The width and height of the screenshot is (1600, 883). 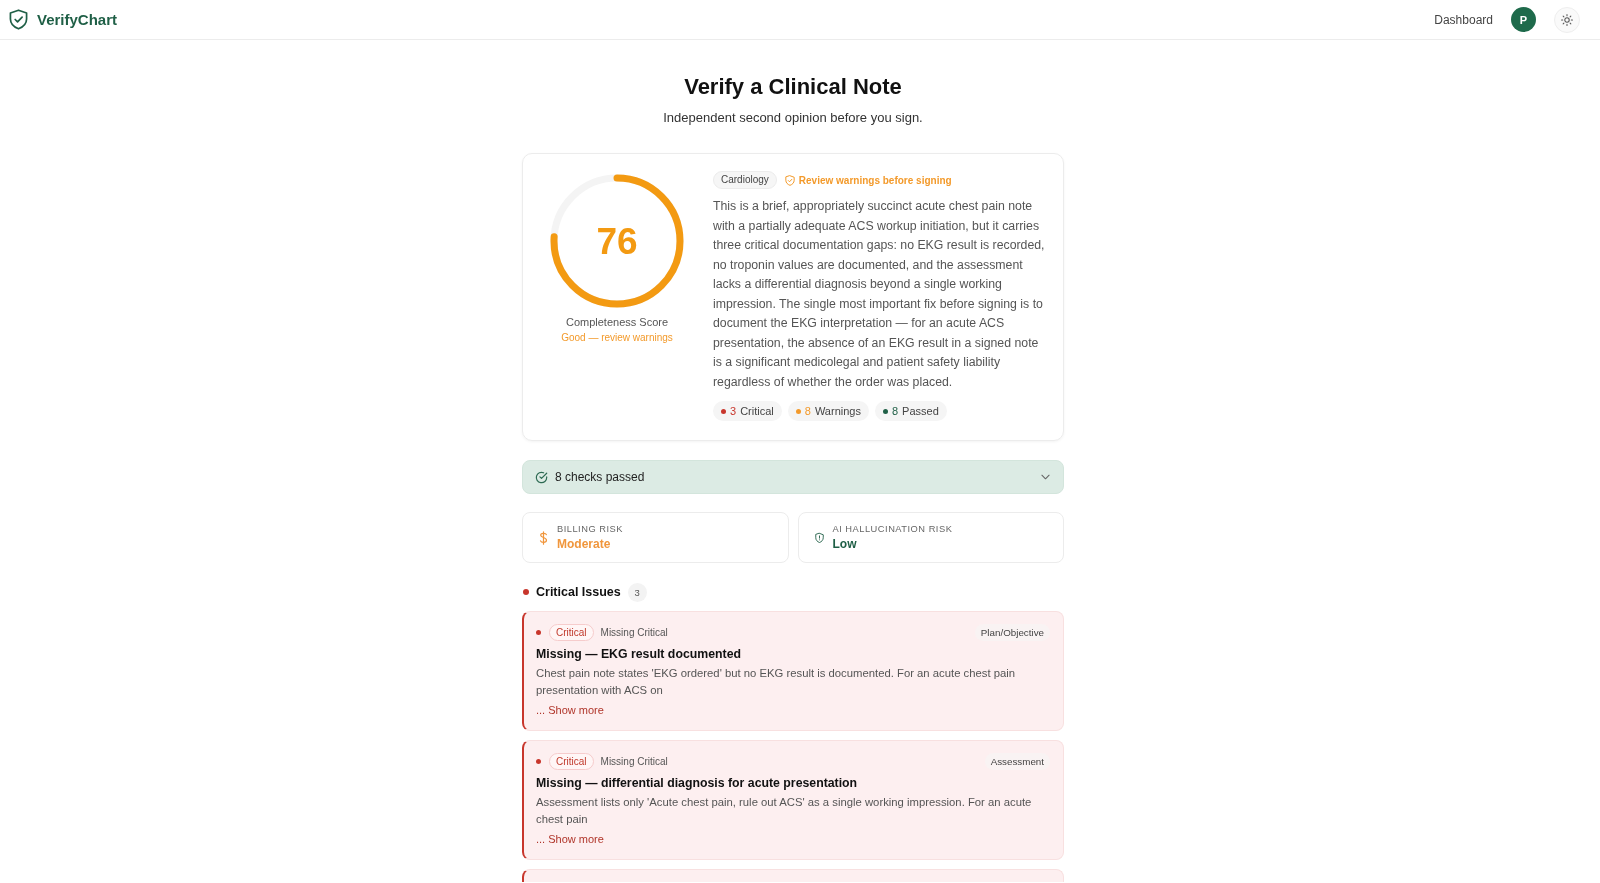 What do you see at coordinates (879, 294) in the screenshot?
I see `summary-text: This is a brief, appropriately succinct acute chest pain note with a partially adequate ACS workup initiation, but it carries three critical documentation gaps: no EKG result is recorded, no troponin values are documented, and the assessment lacks a differential diagnosis beyond a single working impression. The single most important fix before signing is to document the EKG interpretation — for an acute ACS presentation, the absence of an EKG result in a signed note is a significant medicolegal and patient safety liability regardless of whether the order was placed.` at bounding box center [879, 294].